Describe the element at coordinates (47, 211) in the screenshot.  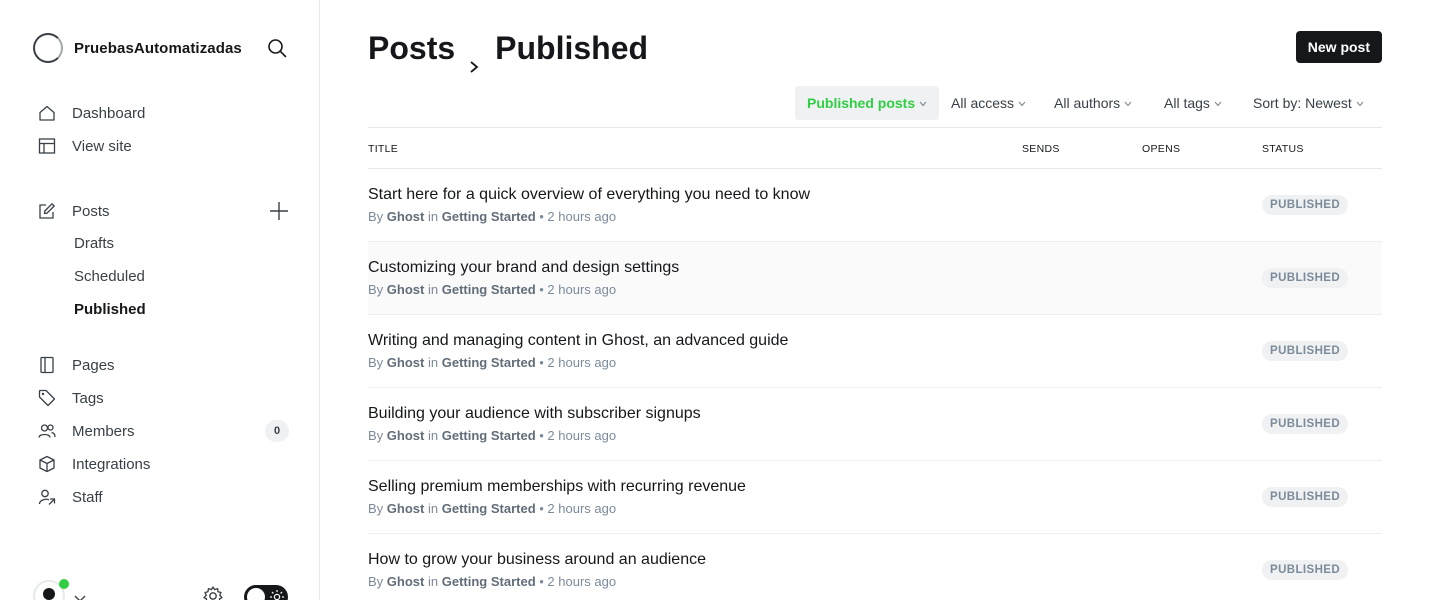
I see `pencil-icon` at that location.